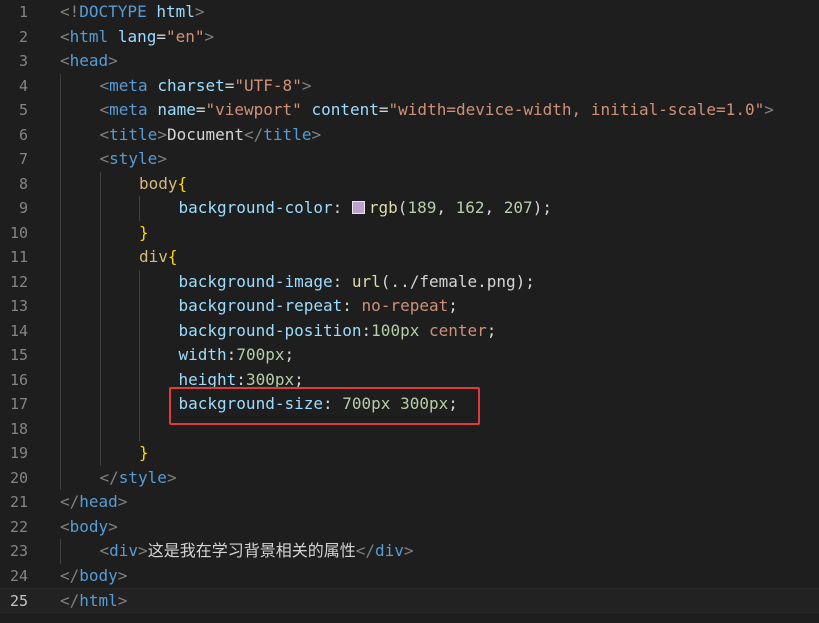  I want to click on code-text: background-position:100px center;, so click(338, 331).